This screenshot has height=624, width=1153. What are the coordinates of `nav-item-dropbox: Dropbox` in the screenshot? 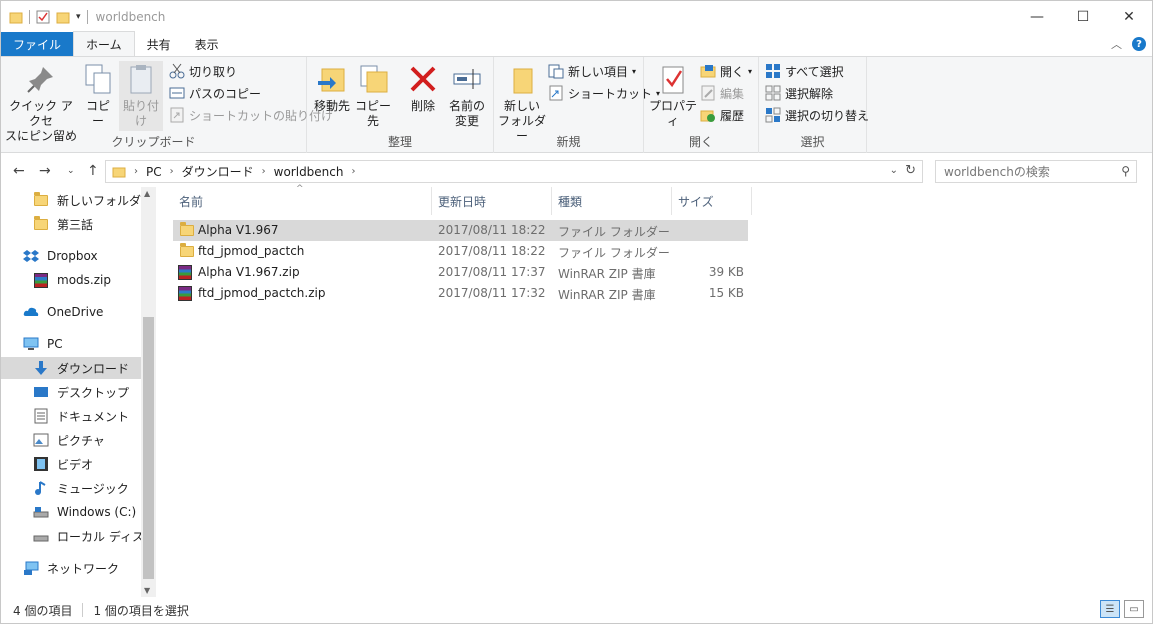 It's located at (71, 256).